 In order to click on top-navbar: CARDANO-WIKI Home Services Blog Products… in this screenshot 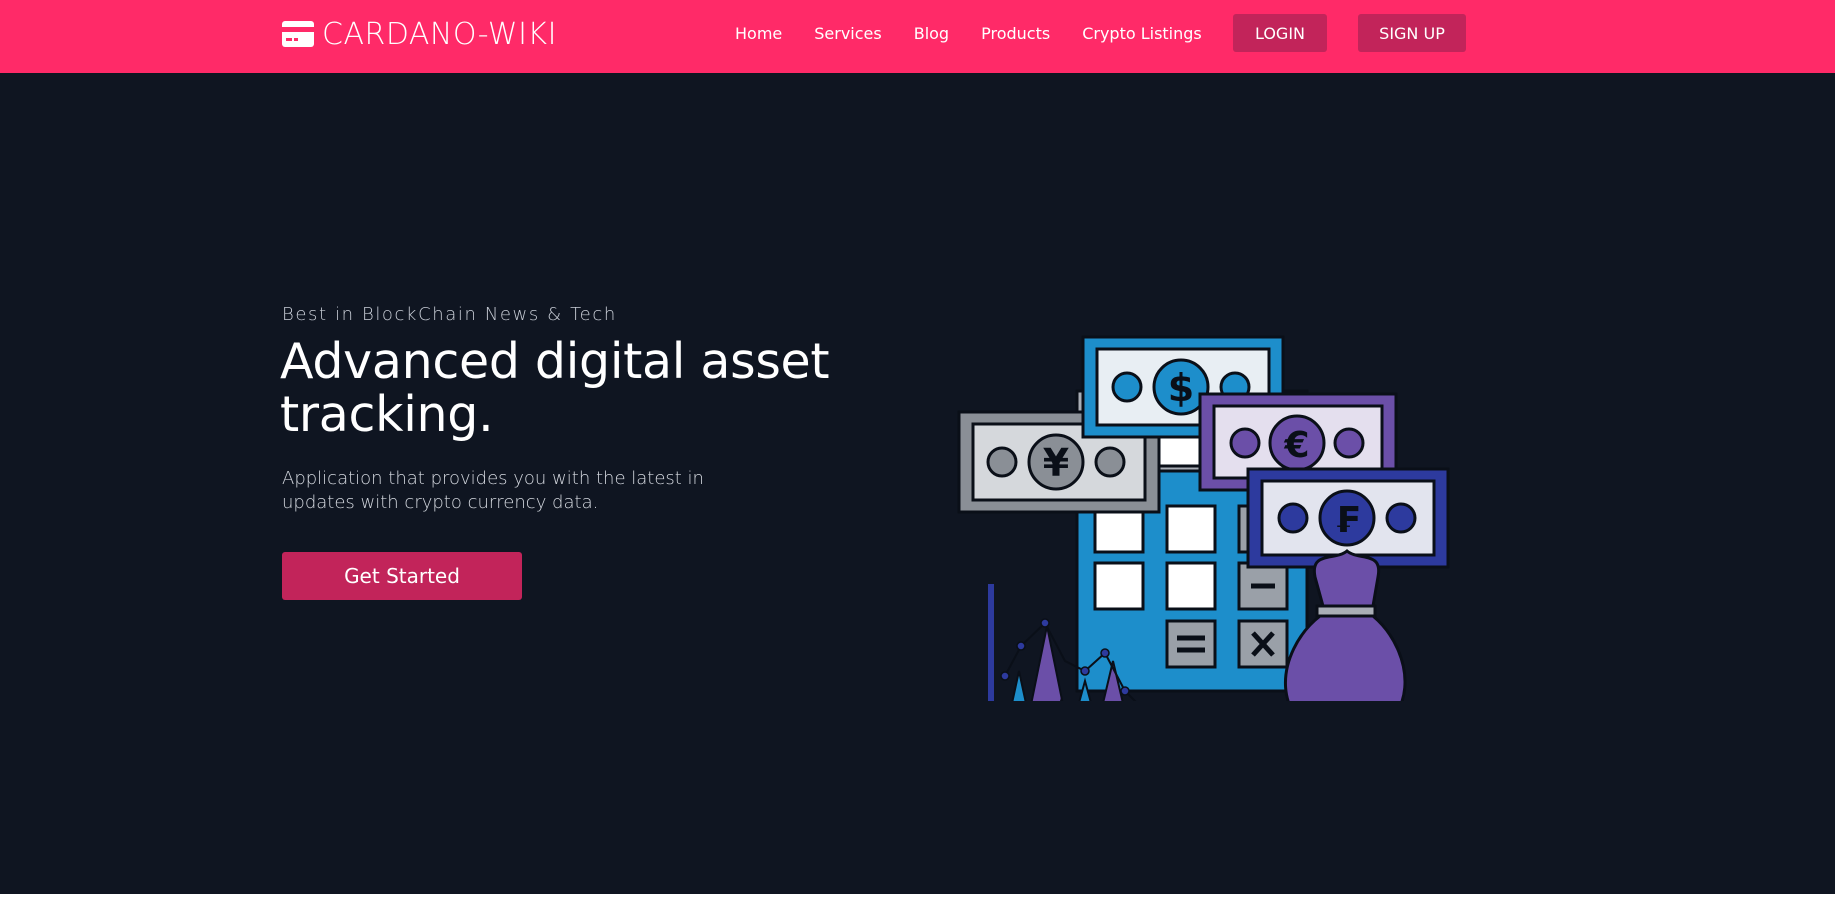, I will do `click(917, 36)`.